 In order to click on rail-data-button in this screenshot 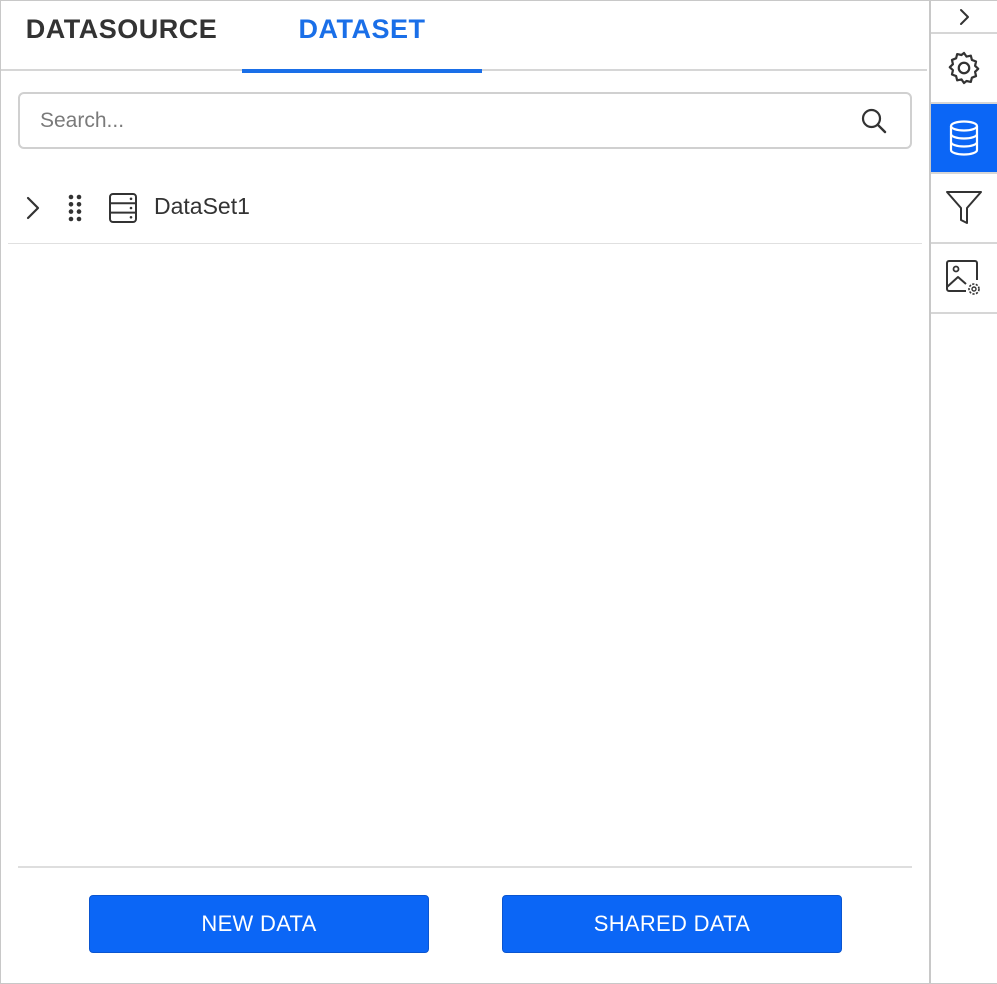, I will do `click(964, 139)`.